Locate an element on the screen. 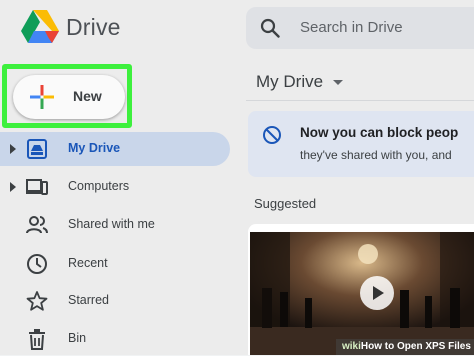 The height and width of the screenshot is (356, 474). new-button: New is located at coordinates (69, 97).